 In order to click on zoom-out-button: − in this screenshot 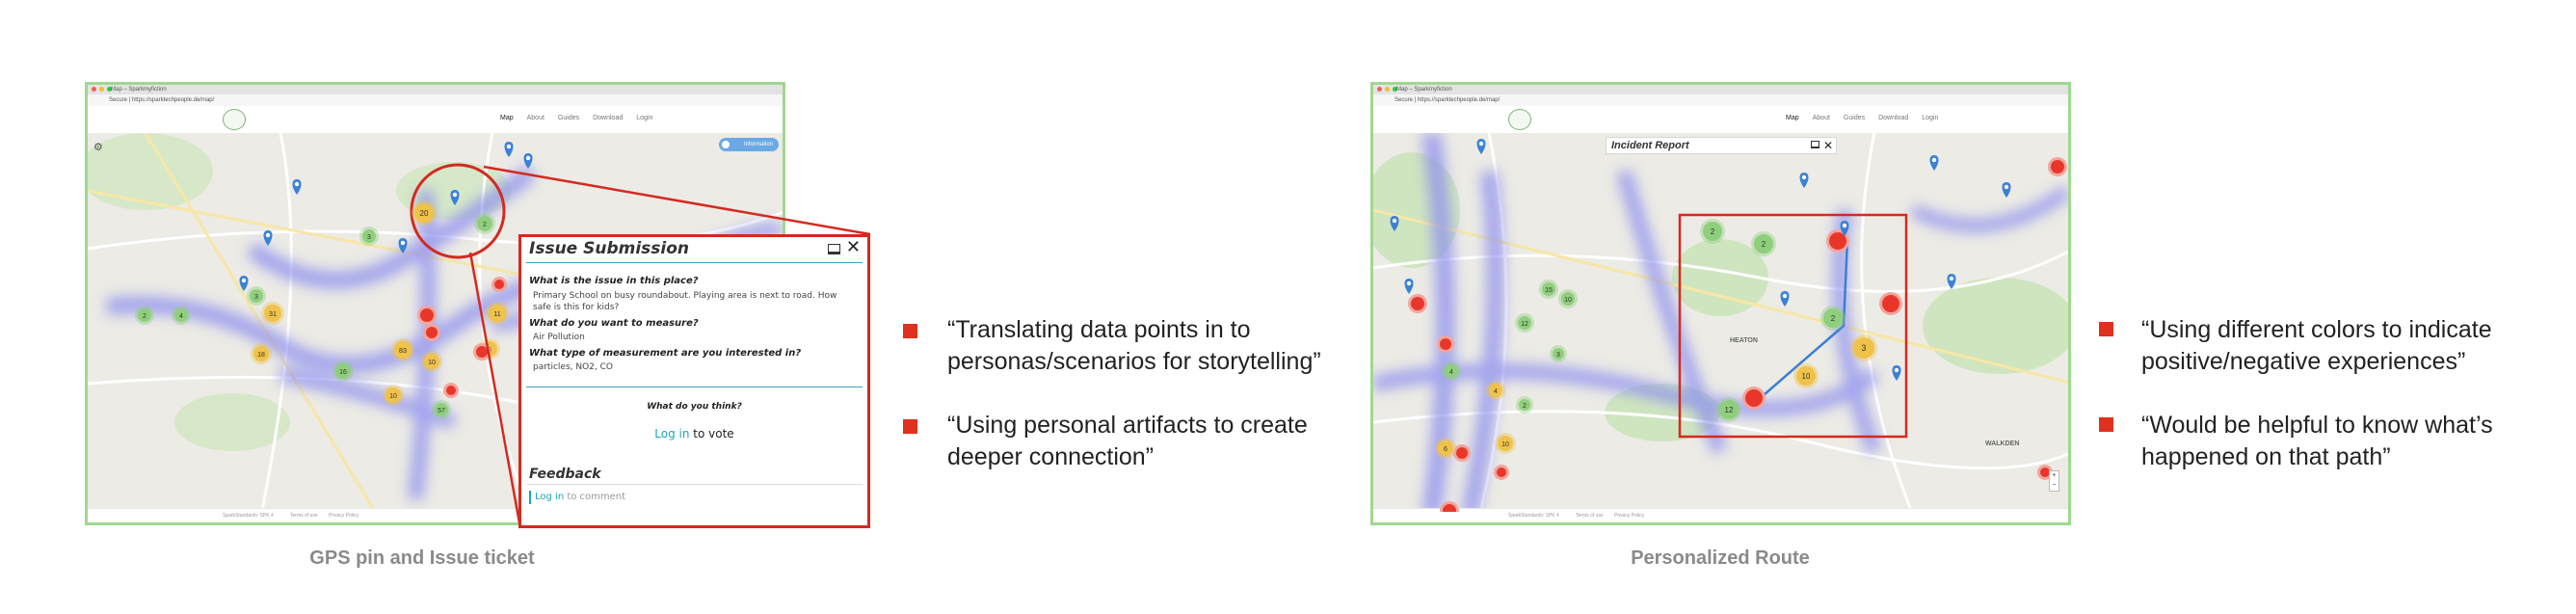, I will do `click(2054, 486)`.